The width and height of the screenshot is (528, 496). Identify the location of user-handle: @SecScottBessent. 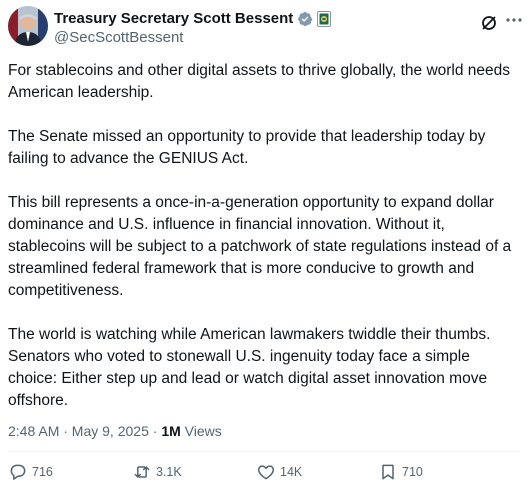
(118, 38).